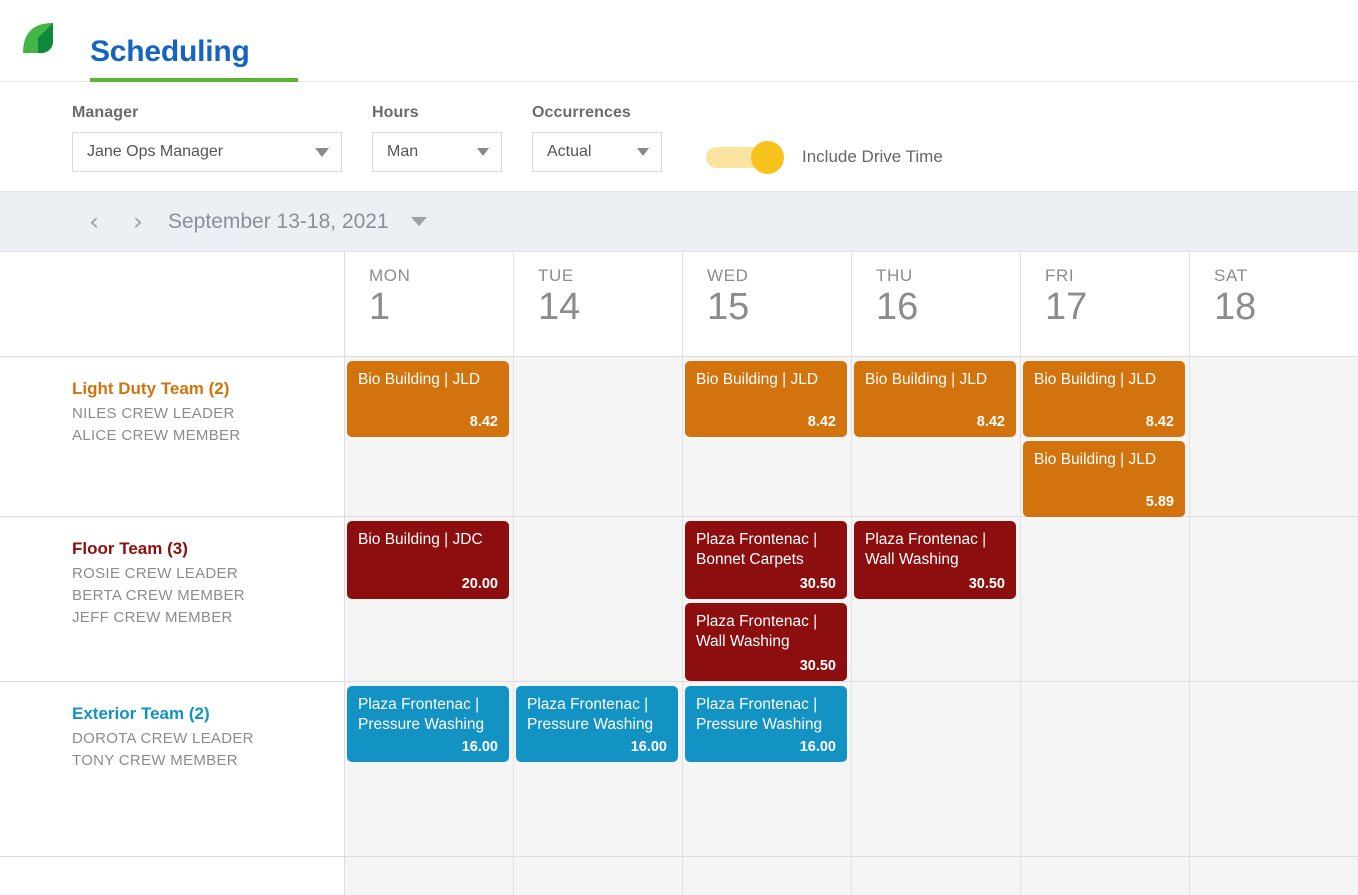 This screenshot has width=1358, height=895. Describe the element at coordinates (1105, 304) in the screenshot. I see `day-header-fri: FRI 17` at that location.